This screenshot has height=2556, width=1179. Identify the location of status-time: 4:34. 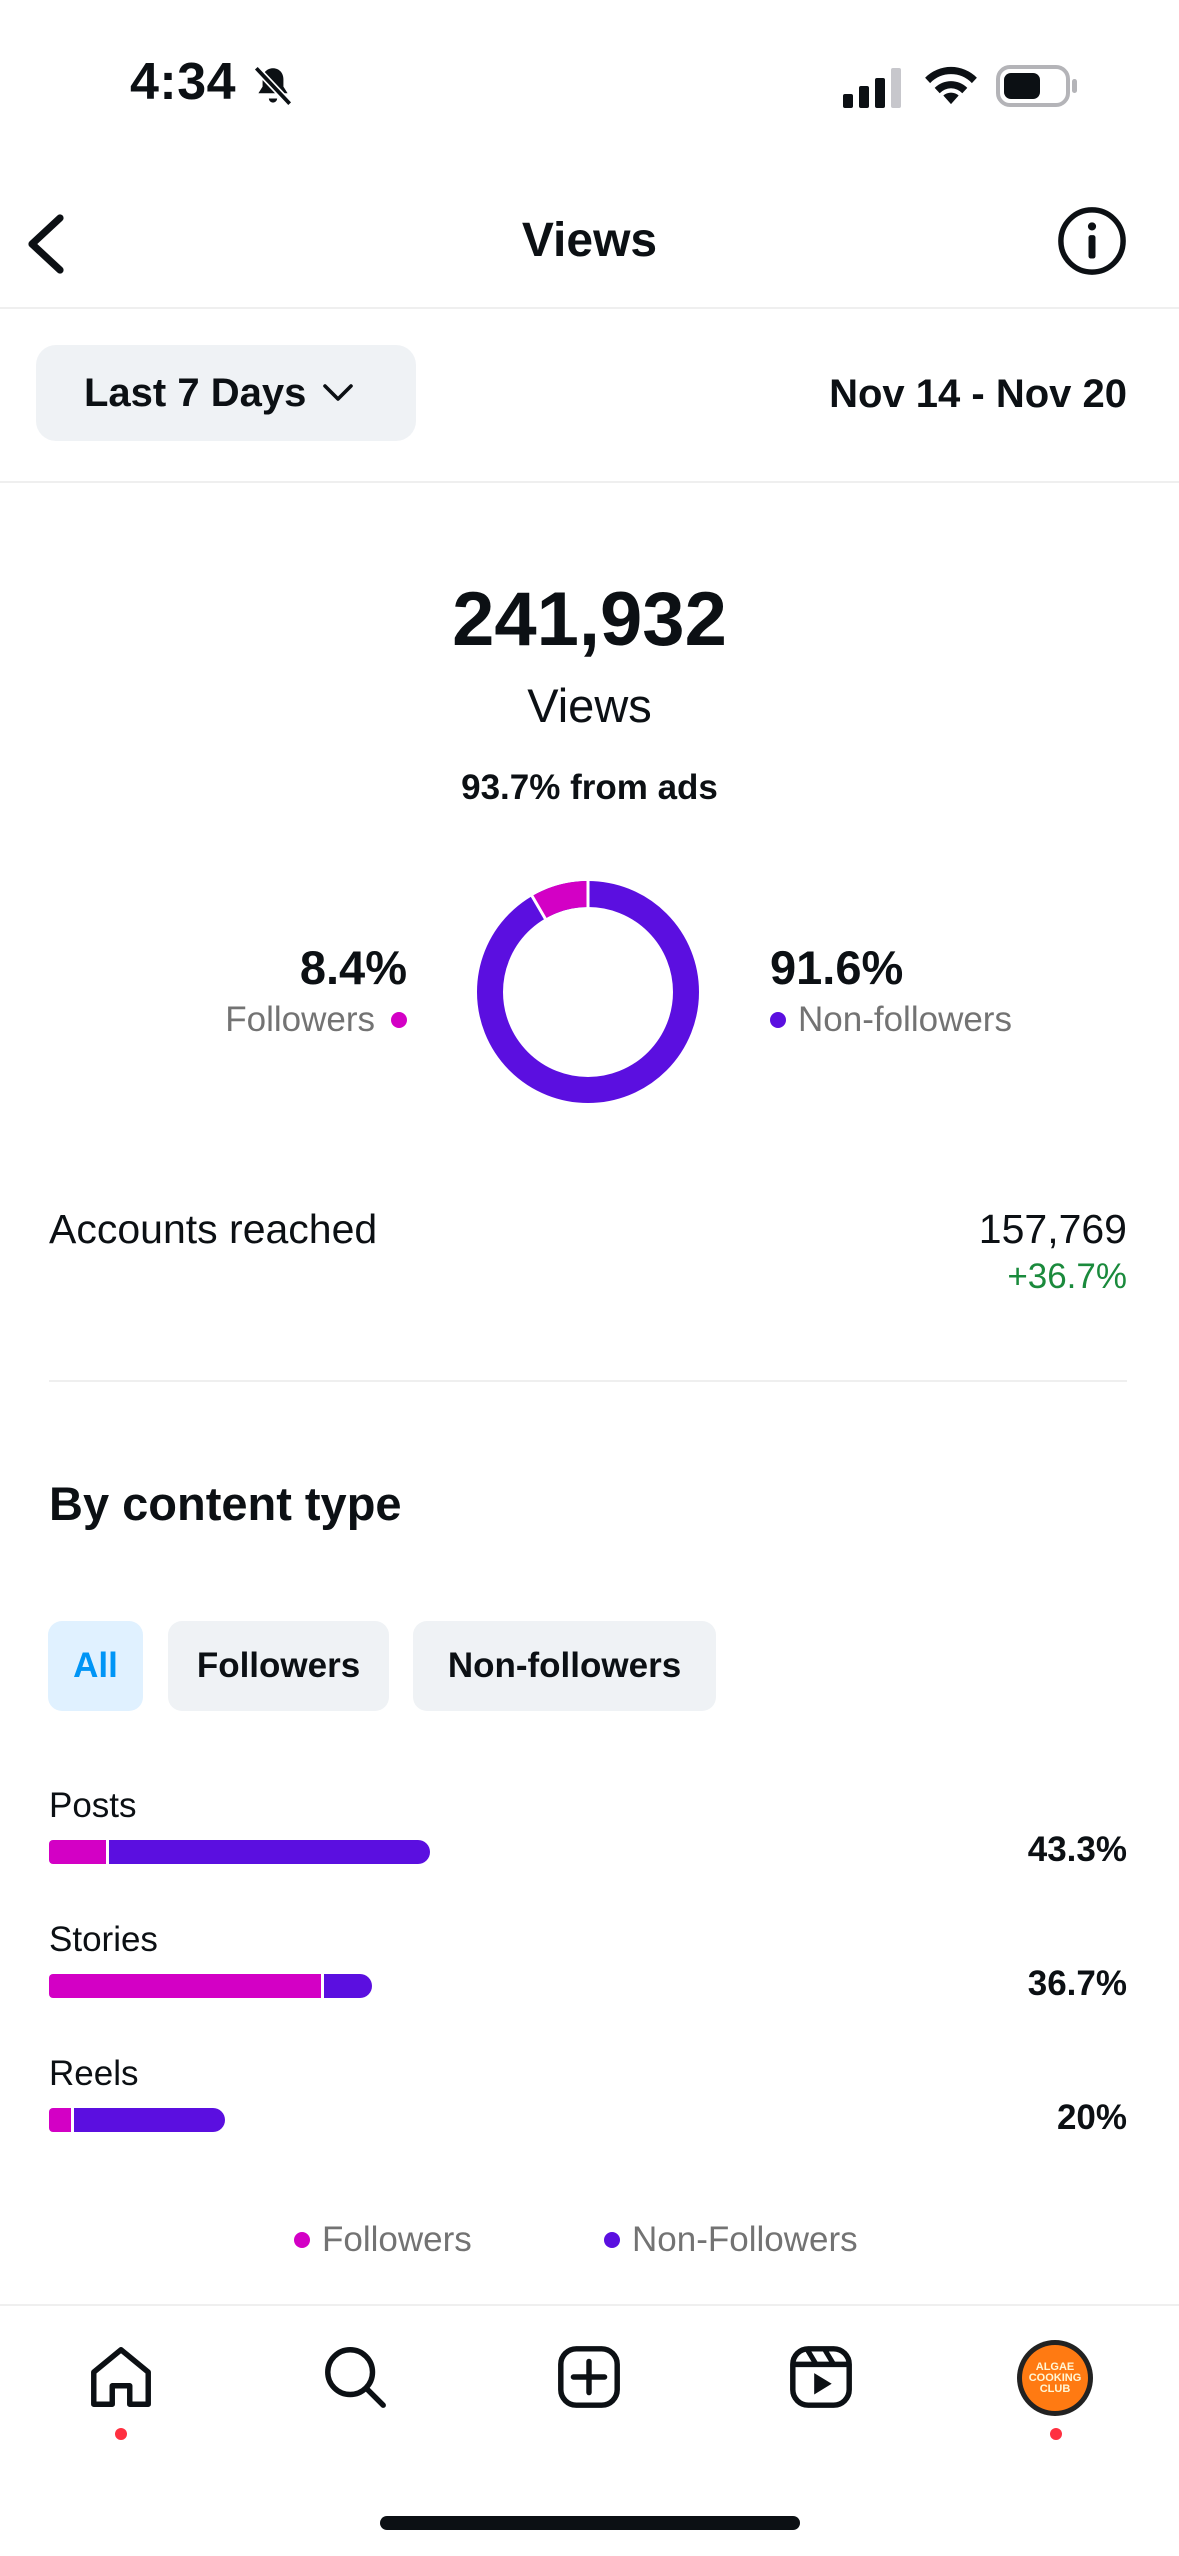
(183, 82).